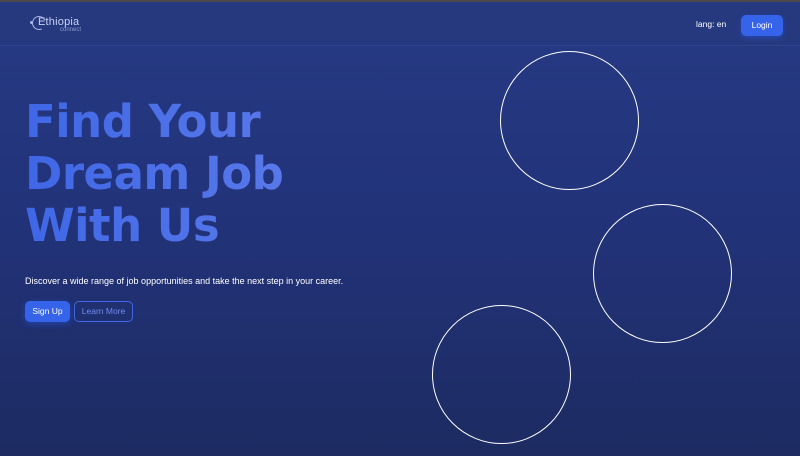  What do you see at coordinates (103, 311) in the screenshot?
I see `learn-more-button: Learn More` at bounding box center [103, 311].